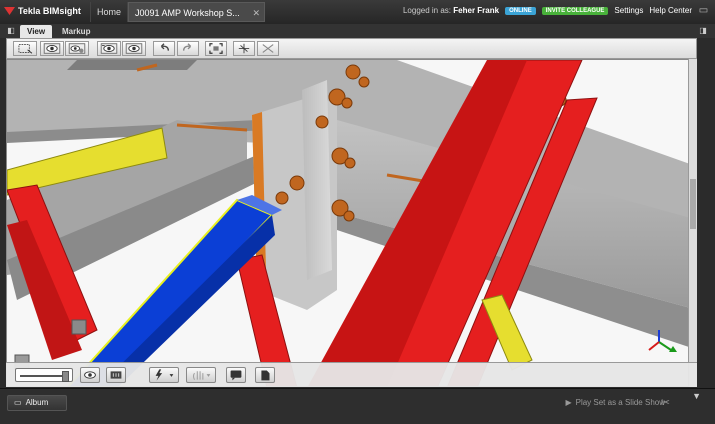 This screenshot has width=715, height=424. What do you see at coordinates (268, 48) in the screenshot?
I see `scissors-icon` at bounding box center [268, 48].